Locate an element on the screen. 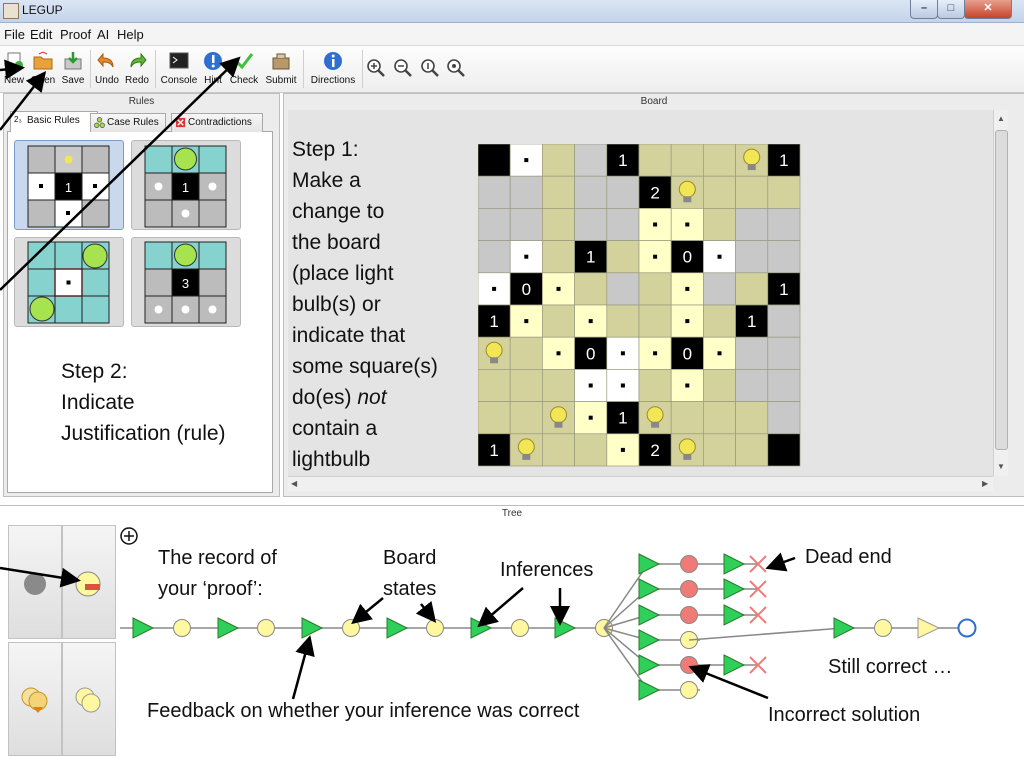 Image resolution: width=1024 pixels, height=769 pixels. arrow-feedback is located at coordinates (303, 667).